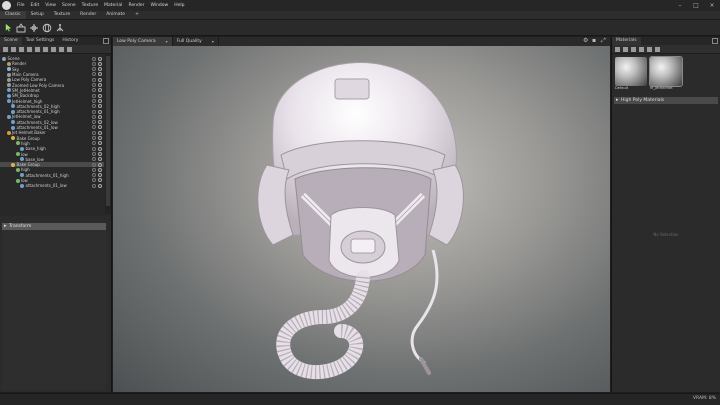  What do you see at coordinates (69, 49) in the screenshot?
I see `refresh-icon` at bounding box center [69, 49].